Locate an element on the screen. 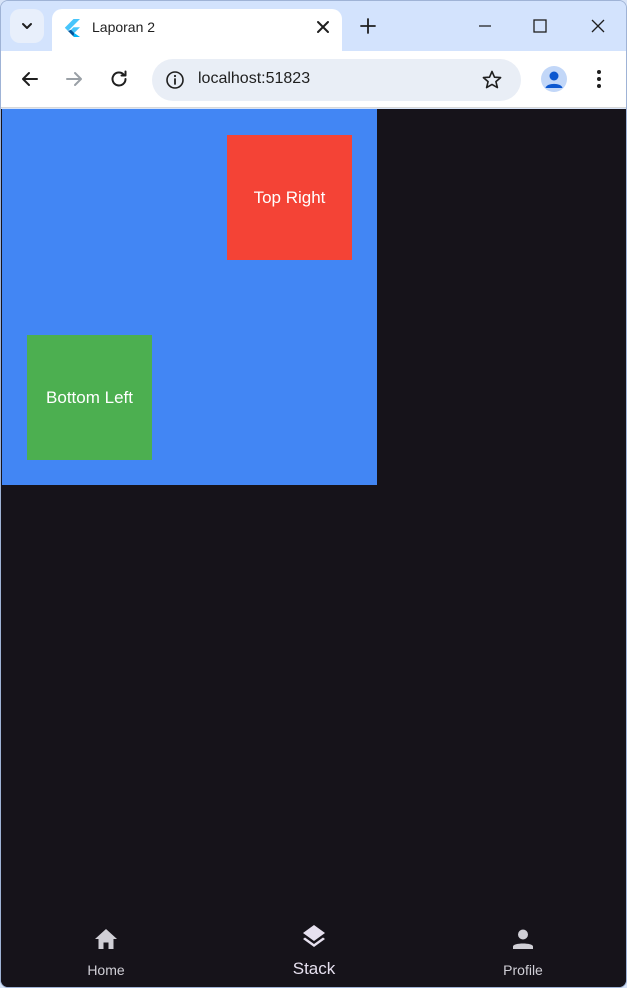  minimize-icon is located at coordinates (485, 26).